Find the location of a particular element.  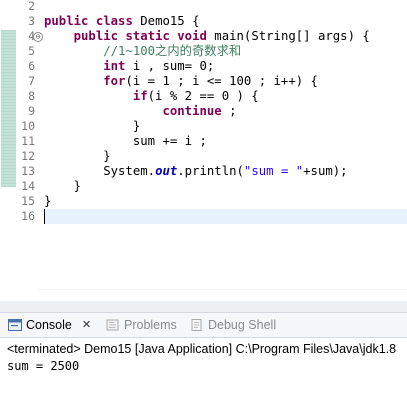

line-number: 8 is located at coordinates (31, 96).